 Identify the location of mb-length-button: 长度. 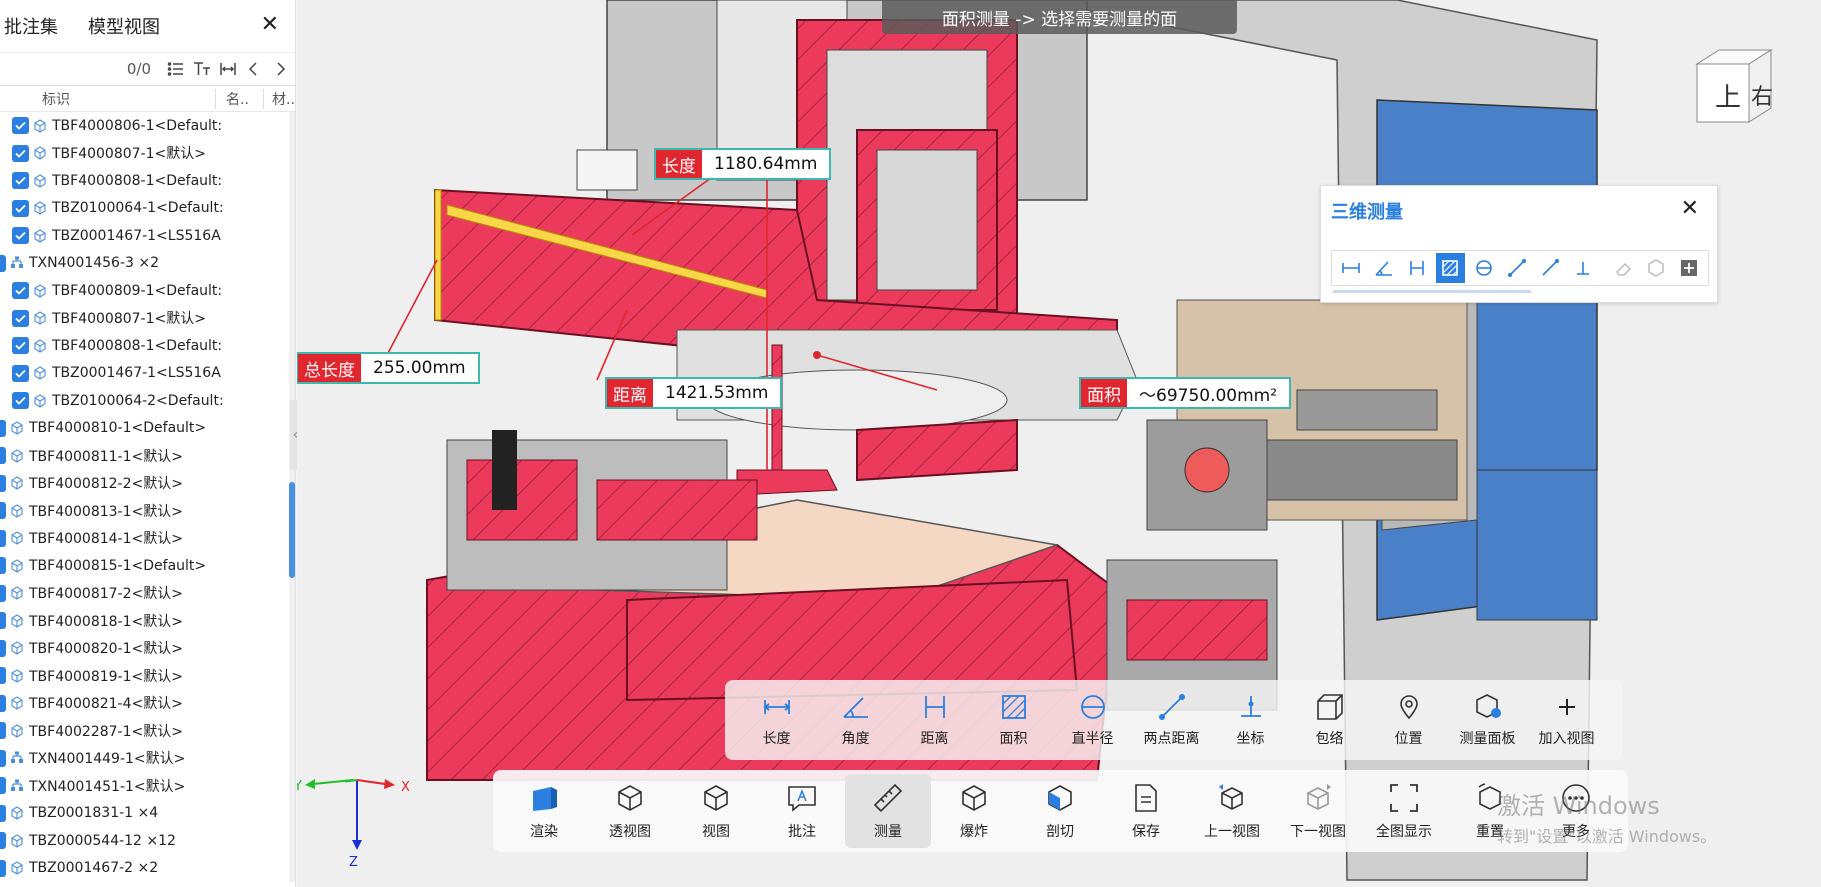
(776, 720).